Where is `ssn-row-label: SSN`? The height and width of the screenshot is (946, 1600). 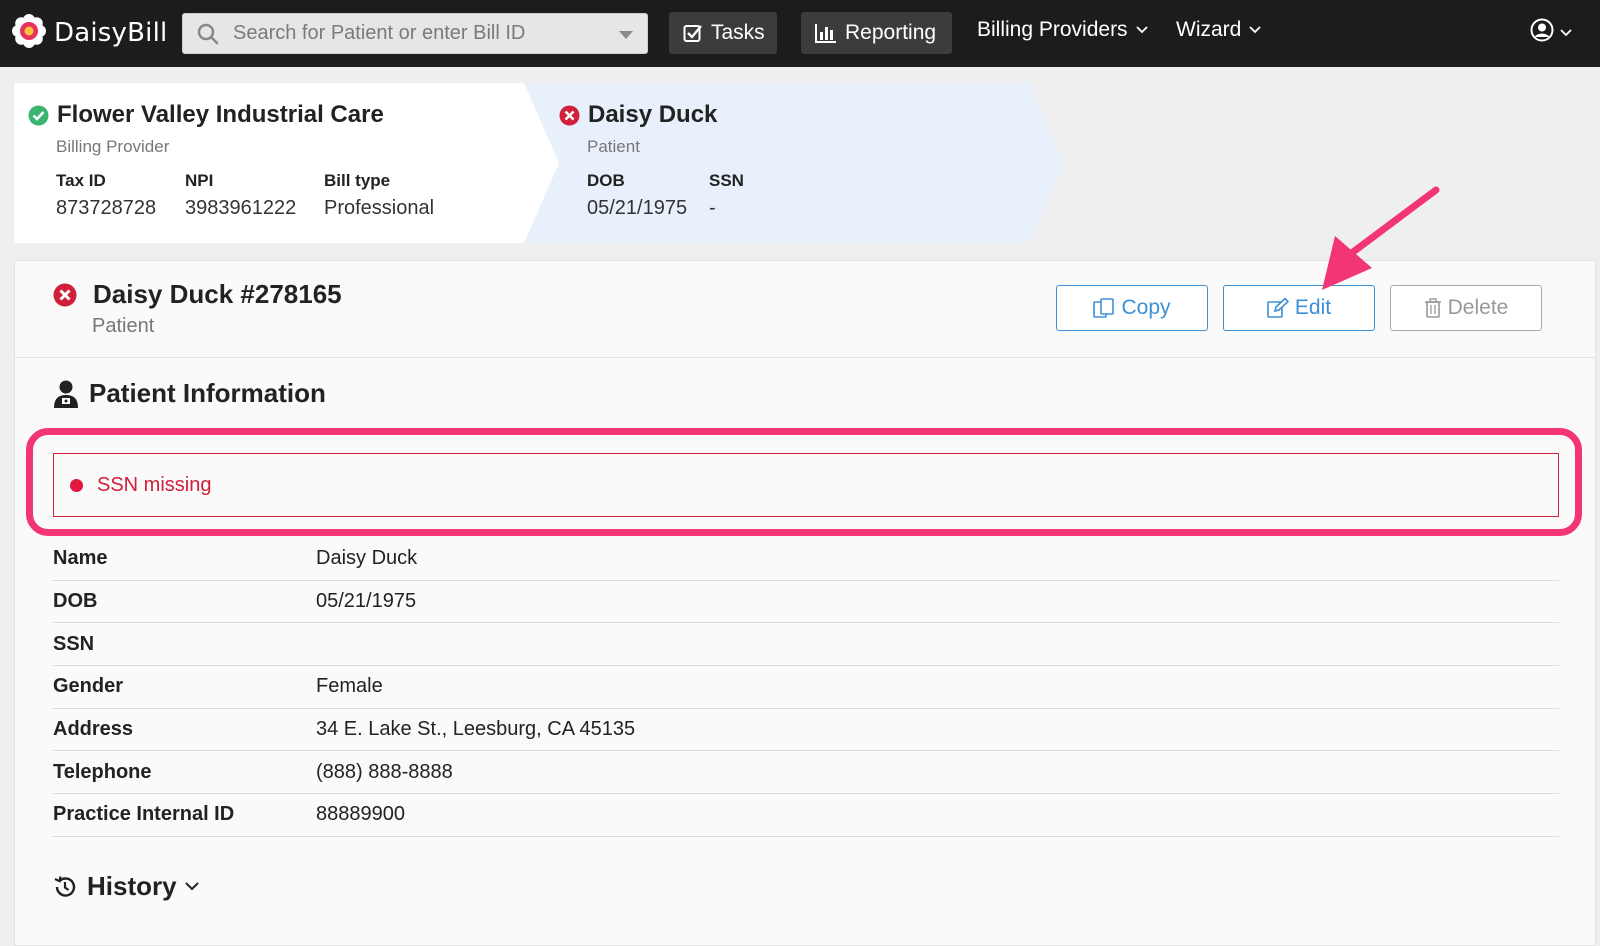 ssn-row-label: SSN is located at coordinates (74, 643).